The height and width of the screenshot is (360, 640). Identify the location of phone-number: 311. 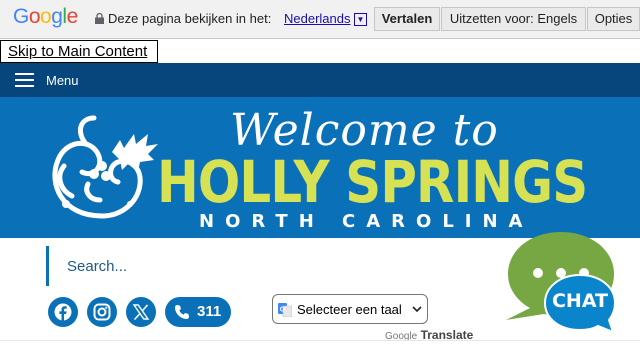
(209, 311).